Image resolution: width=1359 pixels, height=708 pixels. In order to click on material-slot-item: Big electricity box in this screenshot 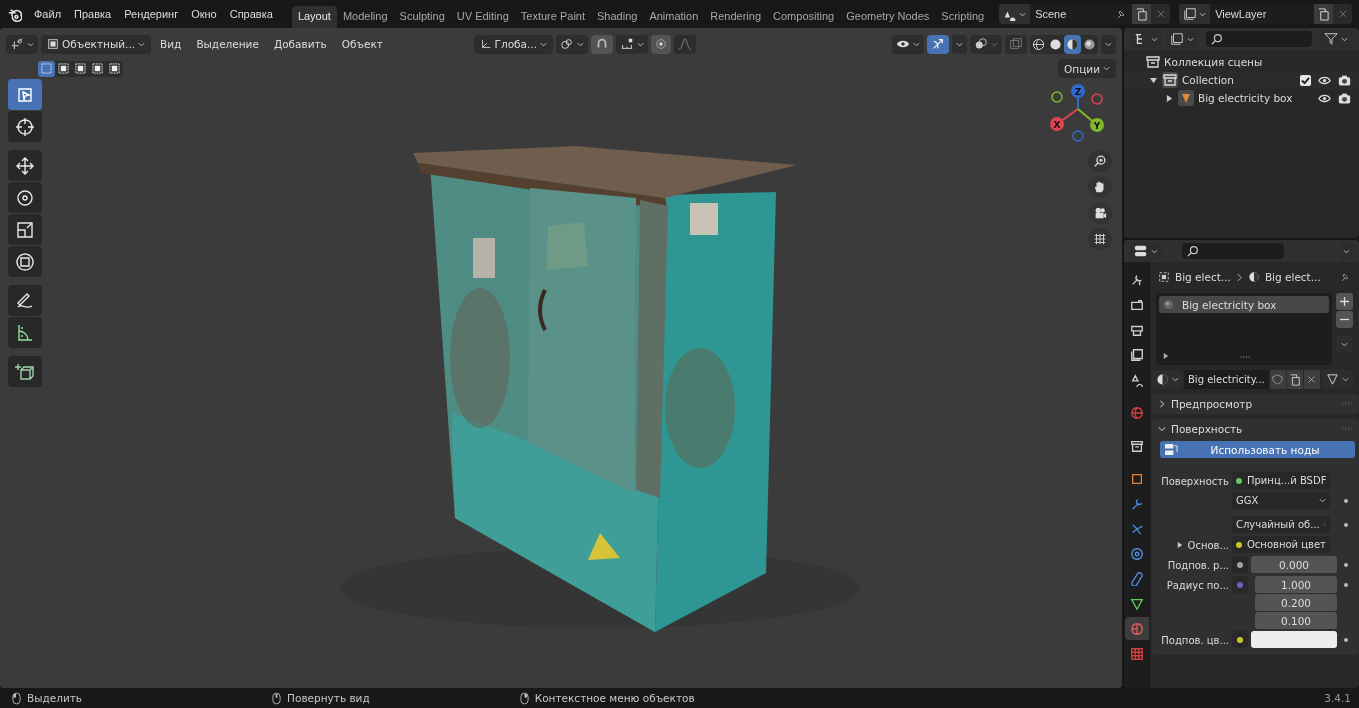, I will do `click(1244, 304)`.